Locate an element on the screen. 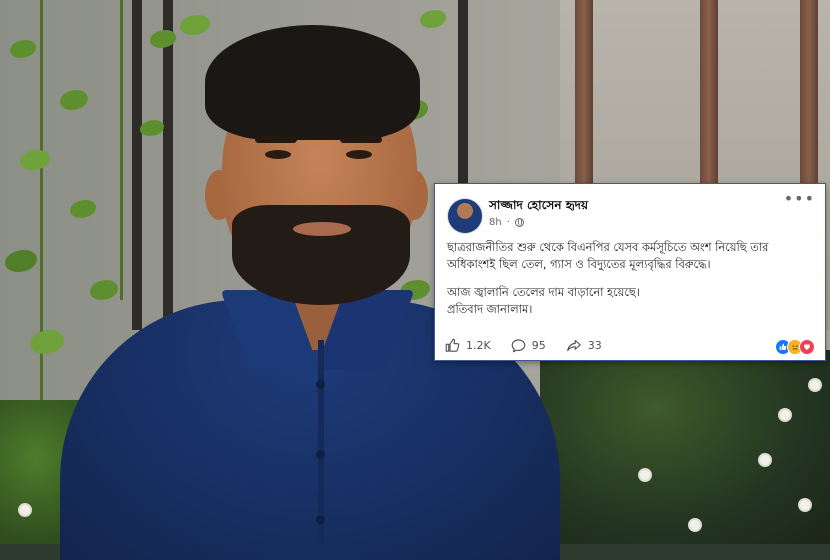  mouth is located at coordinates (322, 229).